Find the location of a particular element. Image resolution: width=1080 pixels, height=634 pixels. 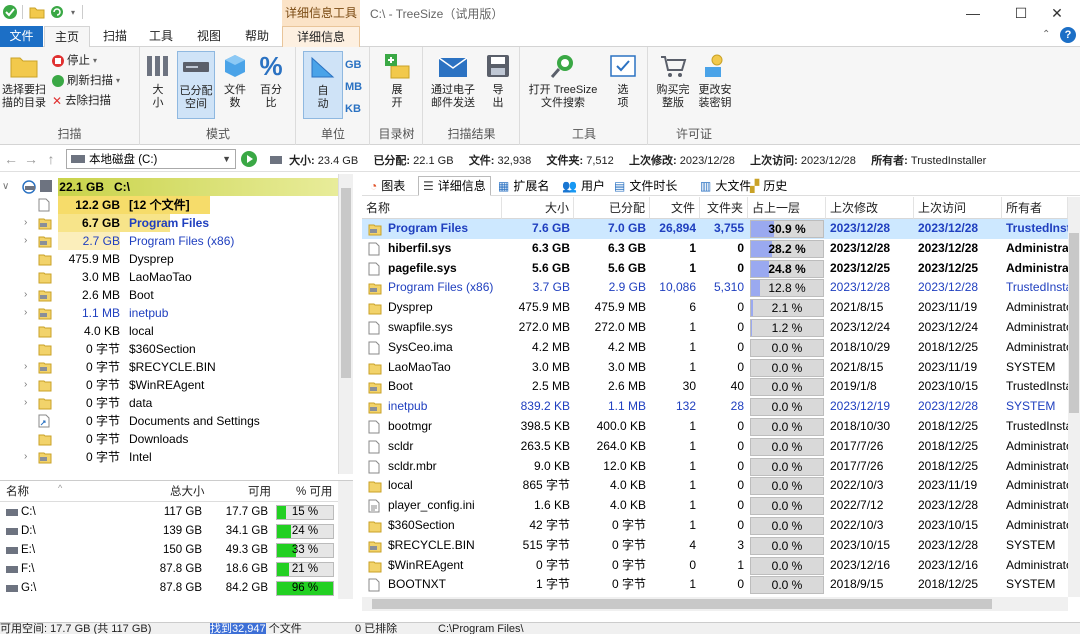

tree-item: 4.0 KB local is located at coordinates (169, 331).